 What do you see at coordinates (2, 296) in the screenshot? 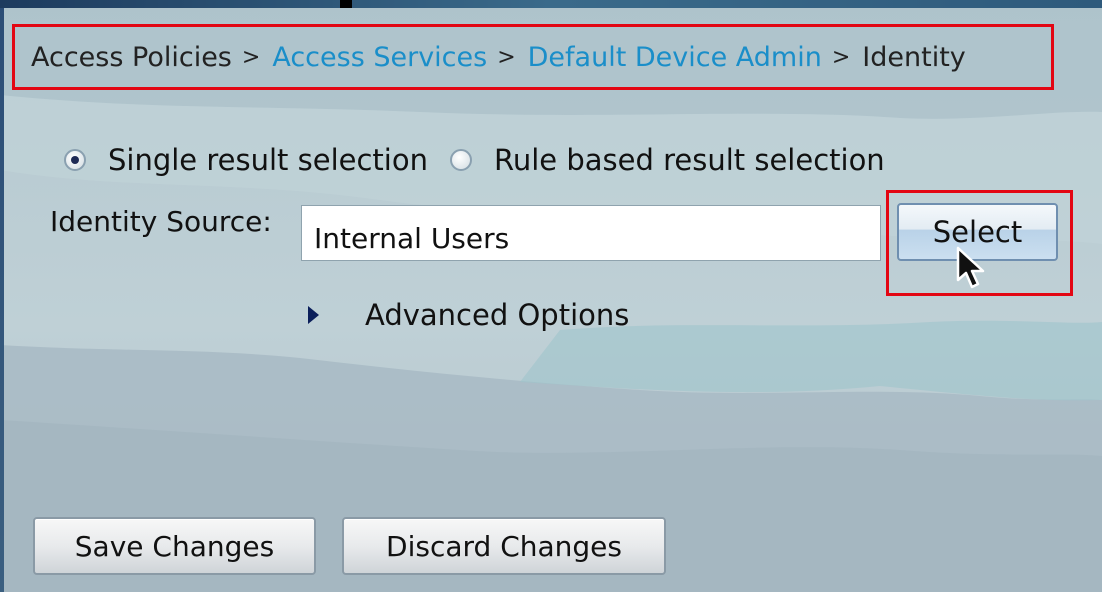
I see `window-left-edge` at bounding box center [2, 296].